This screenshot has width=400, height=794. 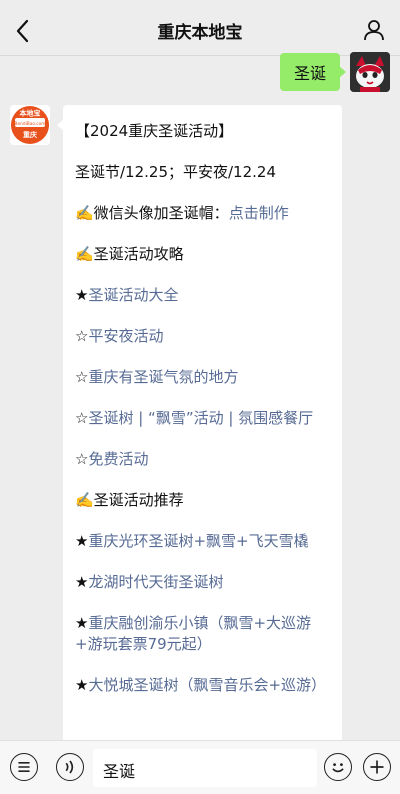 I want to click on chat-input-bar: 圣诞, so click(x=200, y=767).